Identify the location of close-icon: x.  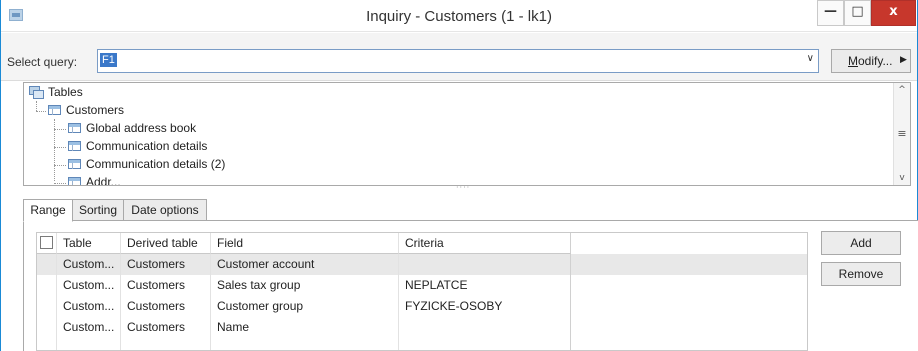
(893, 11).